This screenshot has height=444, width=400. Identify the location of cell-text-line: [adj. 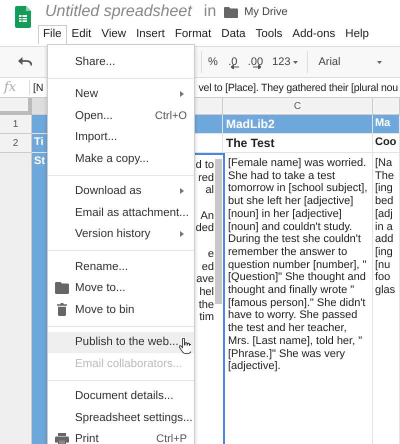
(384, 214).